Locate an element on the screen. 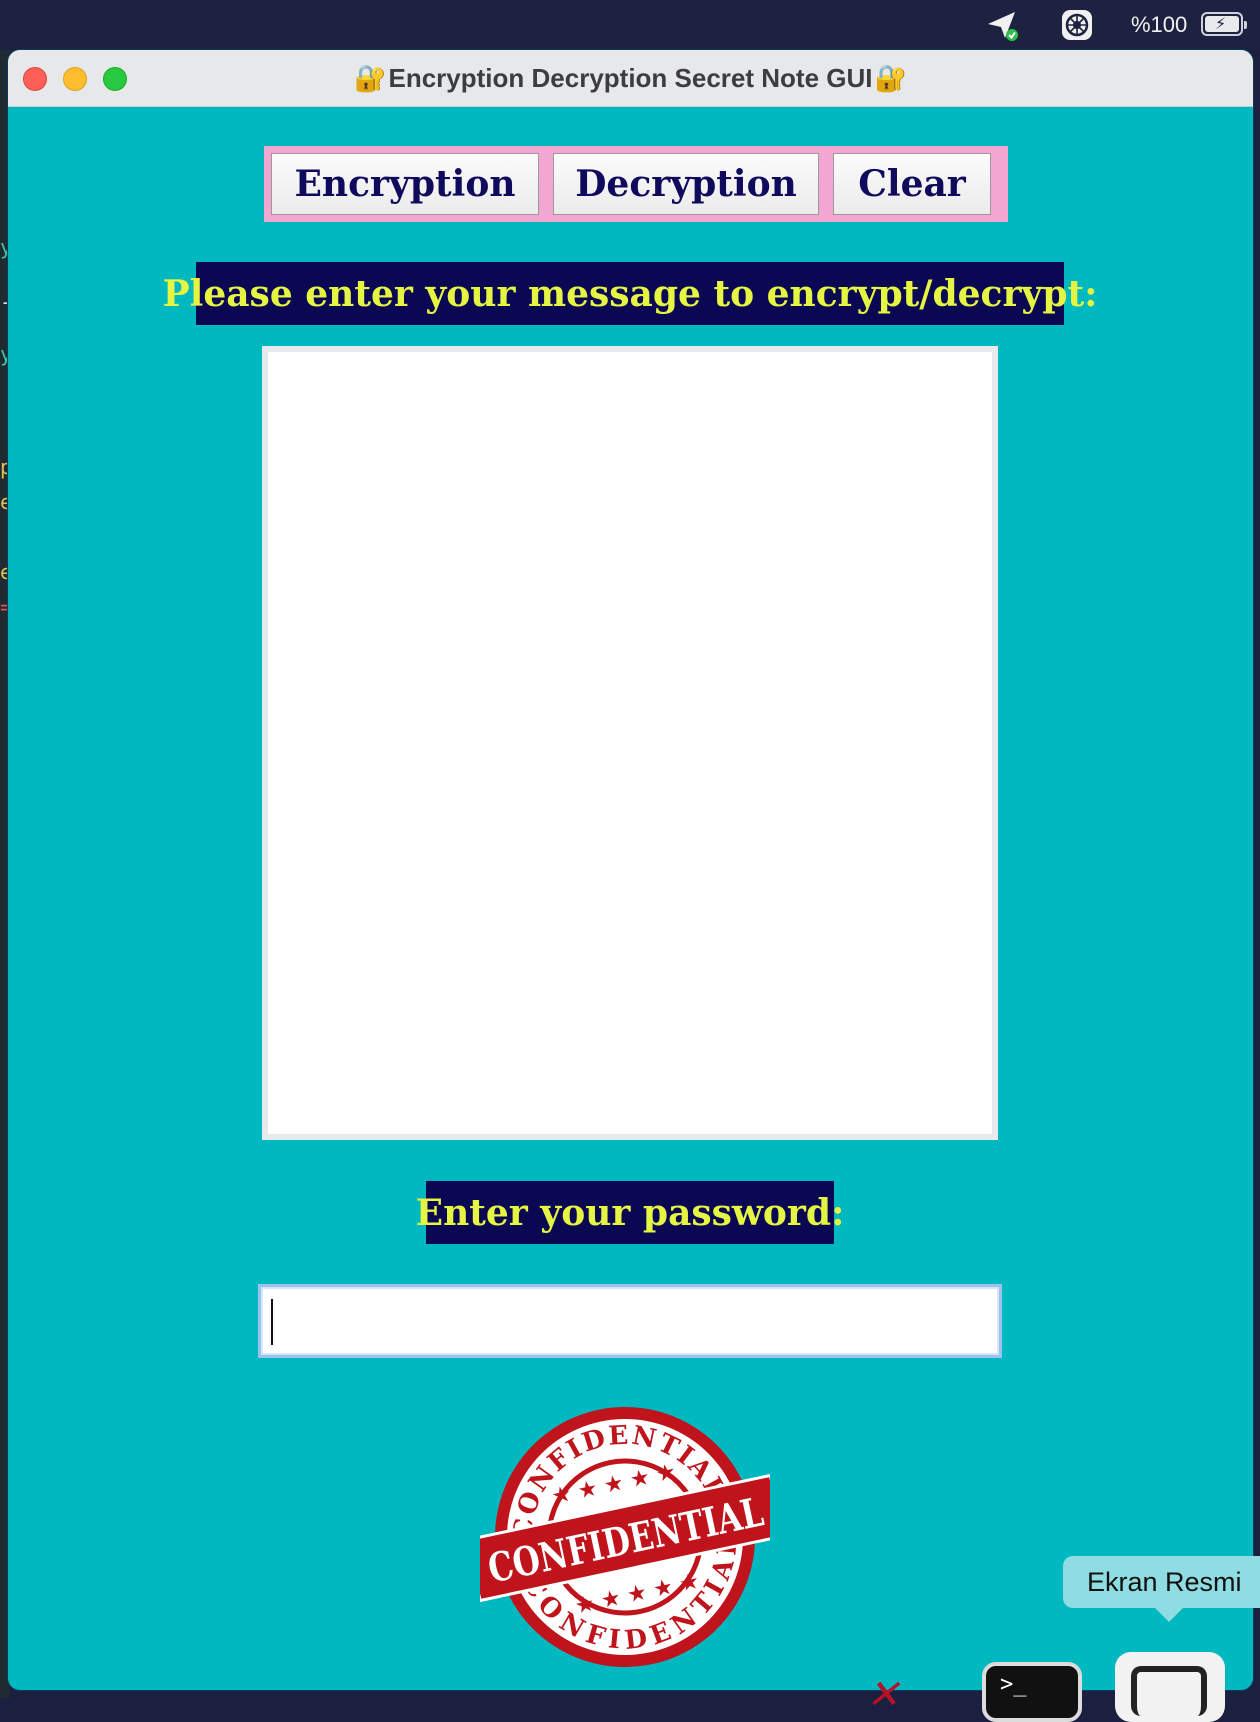 Image resolution: width=1260 pixels, height=1722 pixels. window-title-text: Encryption Decryption Secret Note GUI is located at coordinates (630, 77).